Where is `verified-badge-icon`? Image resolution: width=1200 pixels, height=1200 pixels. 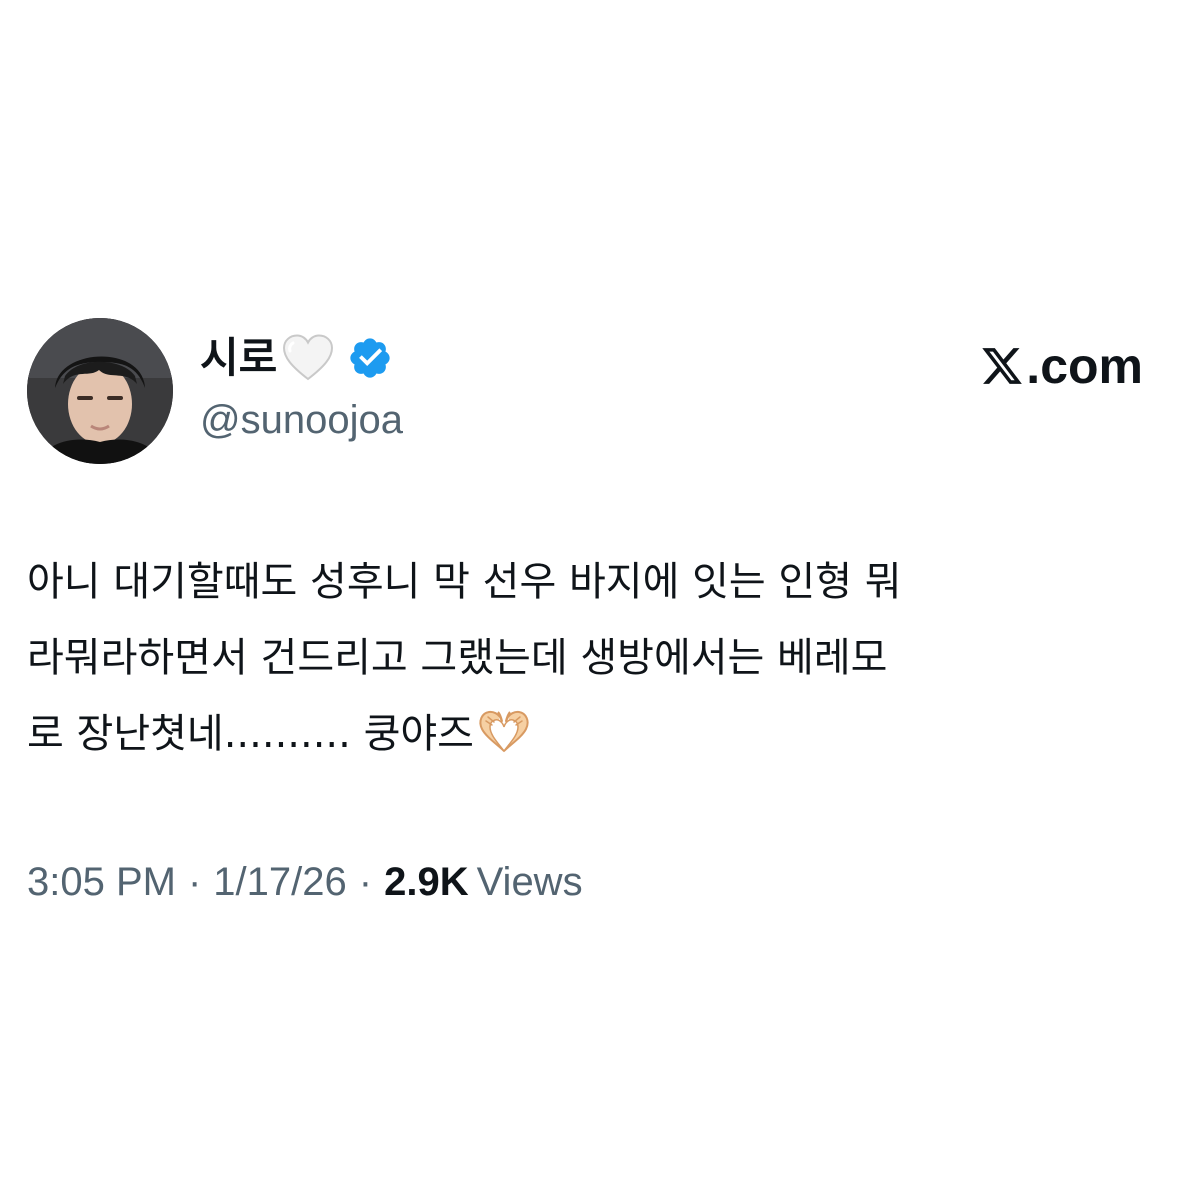
verified-badge-icon is located at coordinates (370, 358).